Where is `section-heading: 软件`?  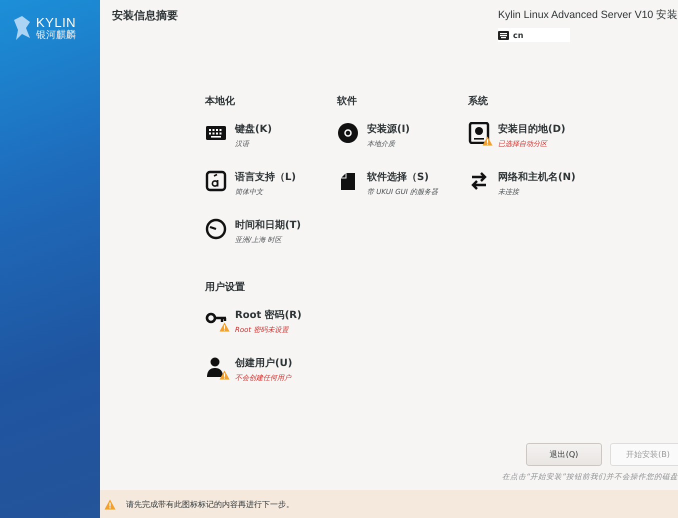 section-heading: 软件 is located at coordinates (347, 101).